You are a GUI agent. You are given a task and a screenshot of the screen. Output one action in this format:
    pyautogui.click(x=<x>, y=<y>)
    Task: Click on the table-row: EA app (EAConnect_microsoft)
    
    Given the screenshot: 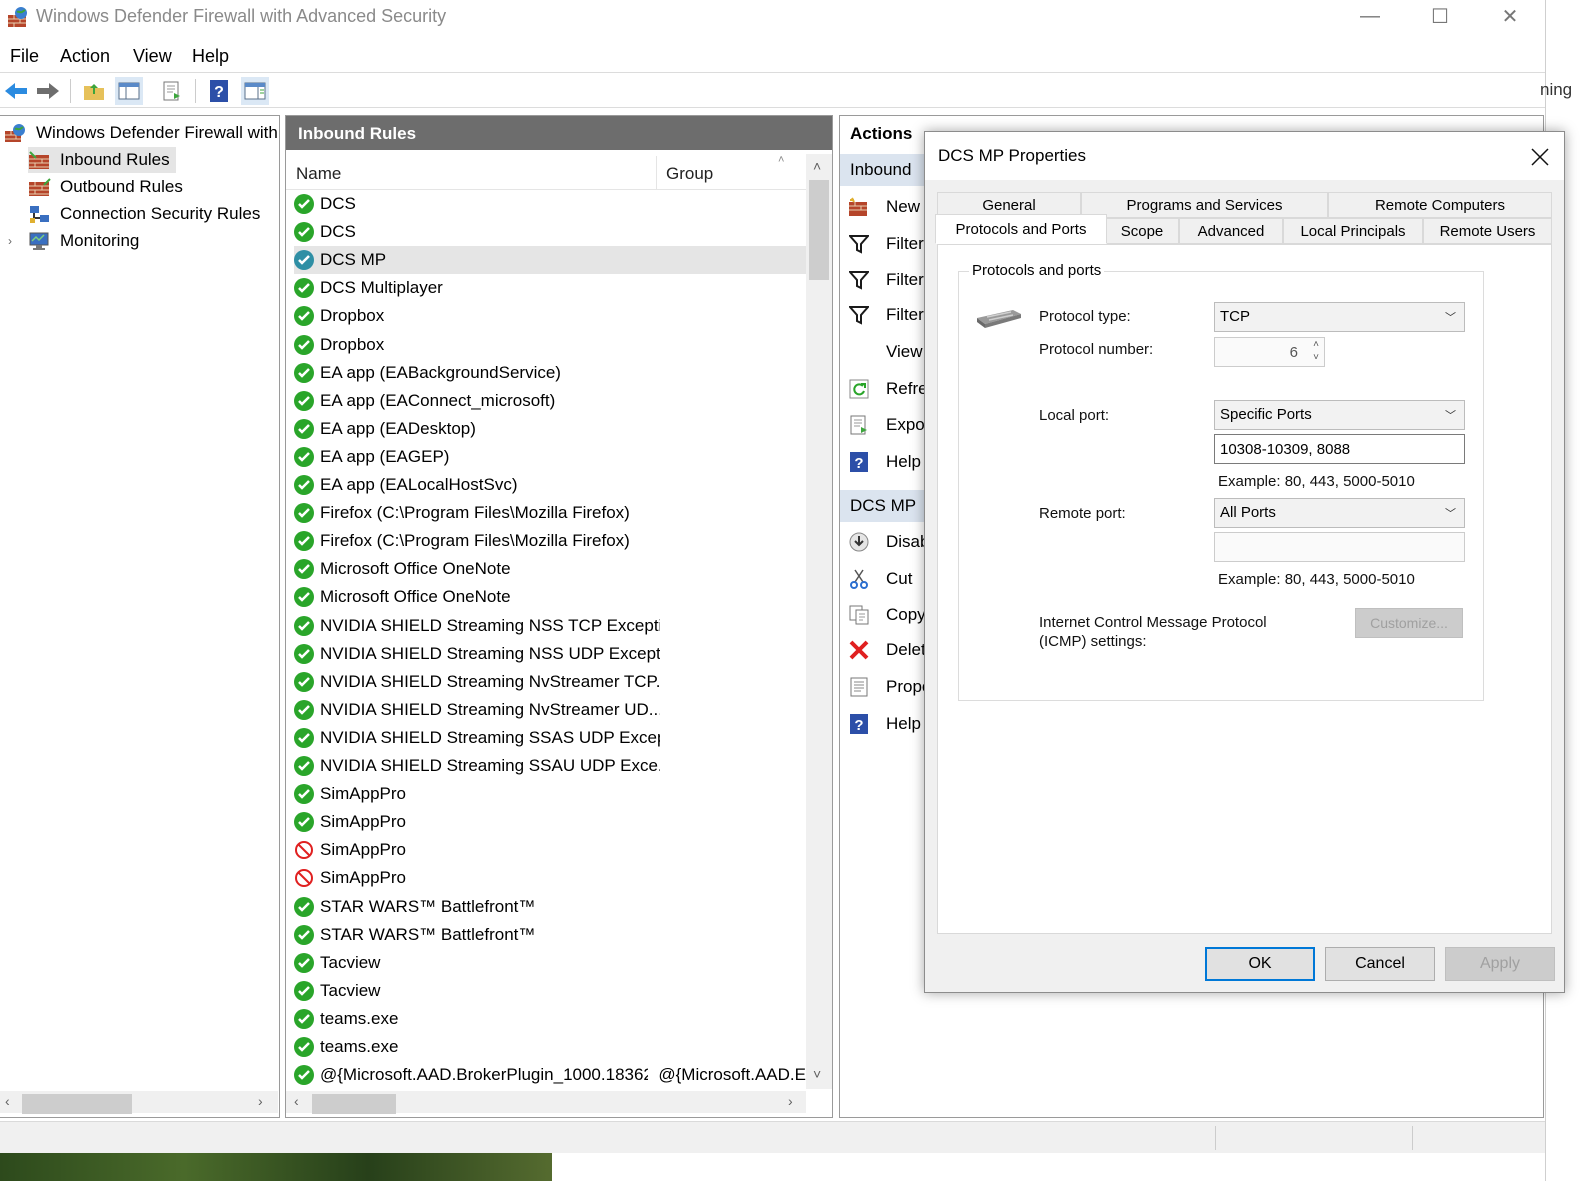 What is the action you would take?
    pyautogui.click(x=550, y=401)
    